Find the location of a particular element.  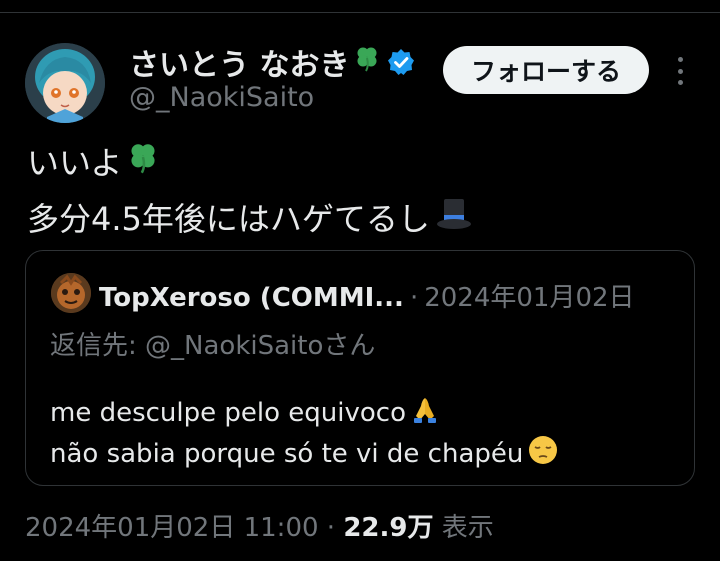

author-handle: @_NaokiSaito is located at coordinates (221, 97).